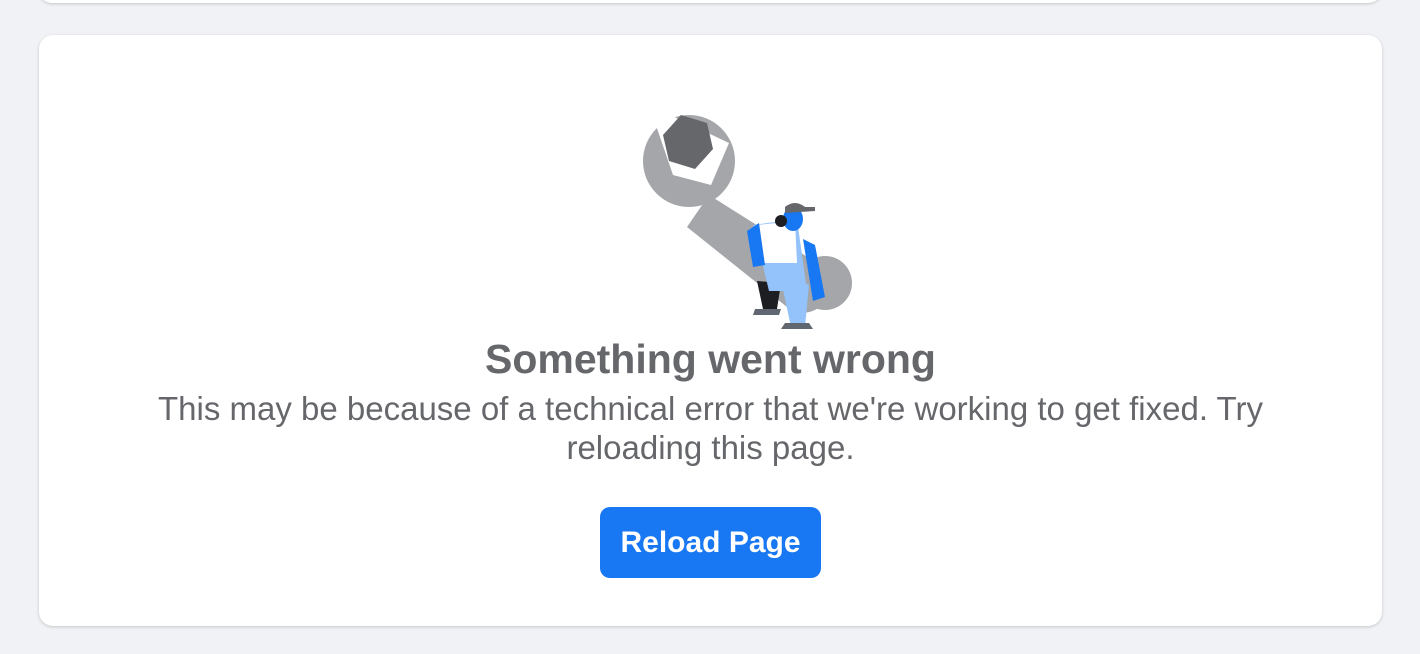 Image resolution: width=1420 pixels, height=654 pixels. What do you see at coordinates (710, 1) in the screenshot?
I see `previous-card` at bounding box center [710, 1].